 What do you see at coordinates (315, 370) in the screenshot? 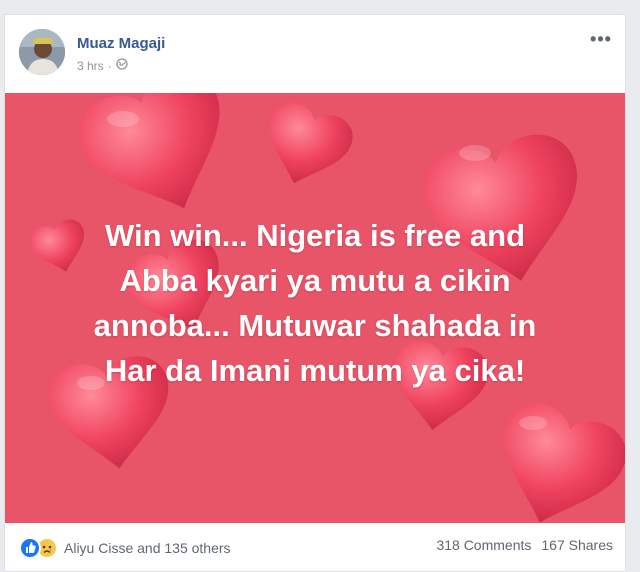
I see `image-text-line: Har da Imani mutum ya cika!` at bounding box center [315, 370].